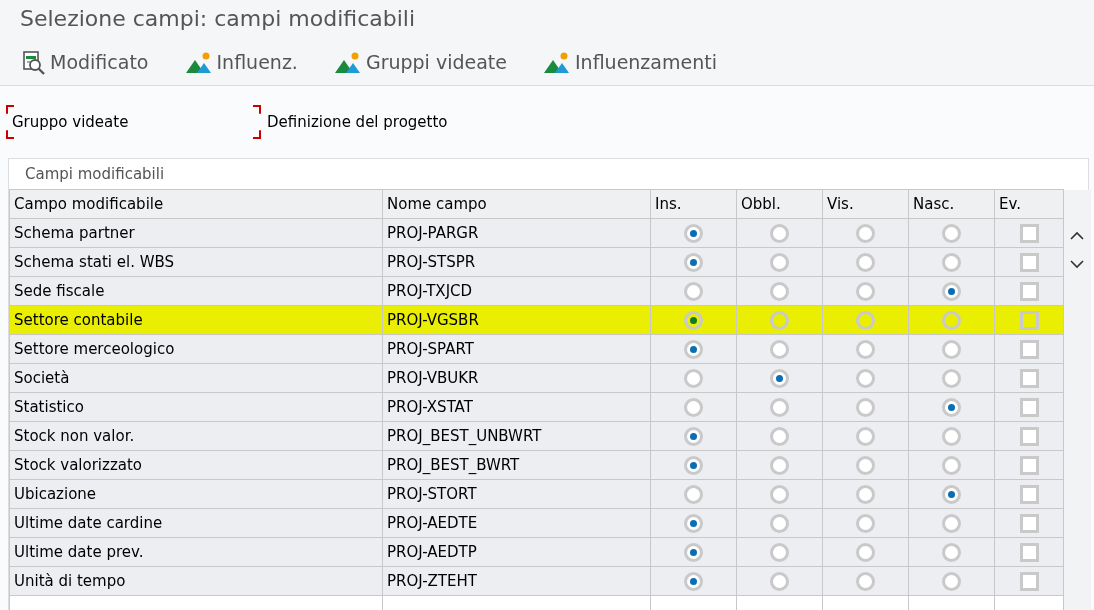  Describe the element at coordinates (453, 464) in the screenshot. I see `table-cell: PROJ_BEST_BWRT` at that location.